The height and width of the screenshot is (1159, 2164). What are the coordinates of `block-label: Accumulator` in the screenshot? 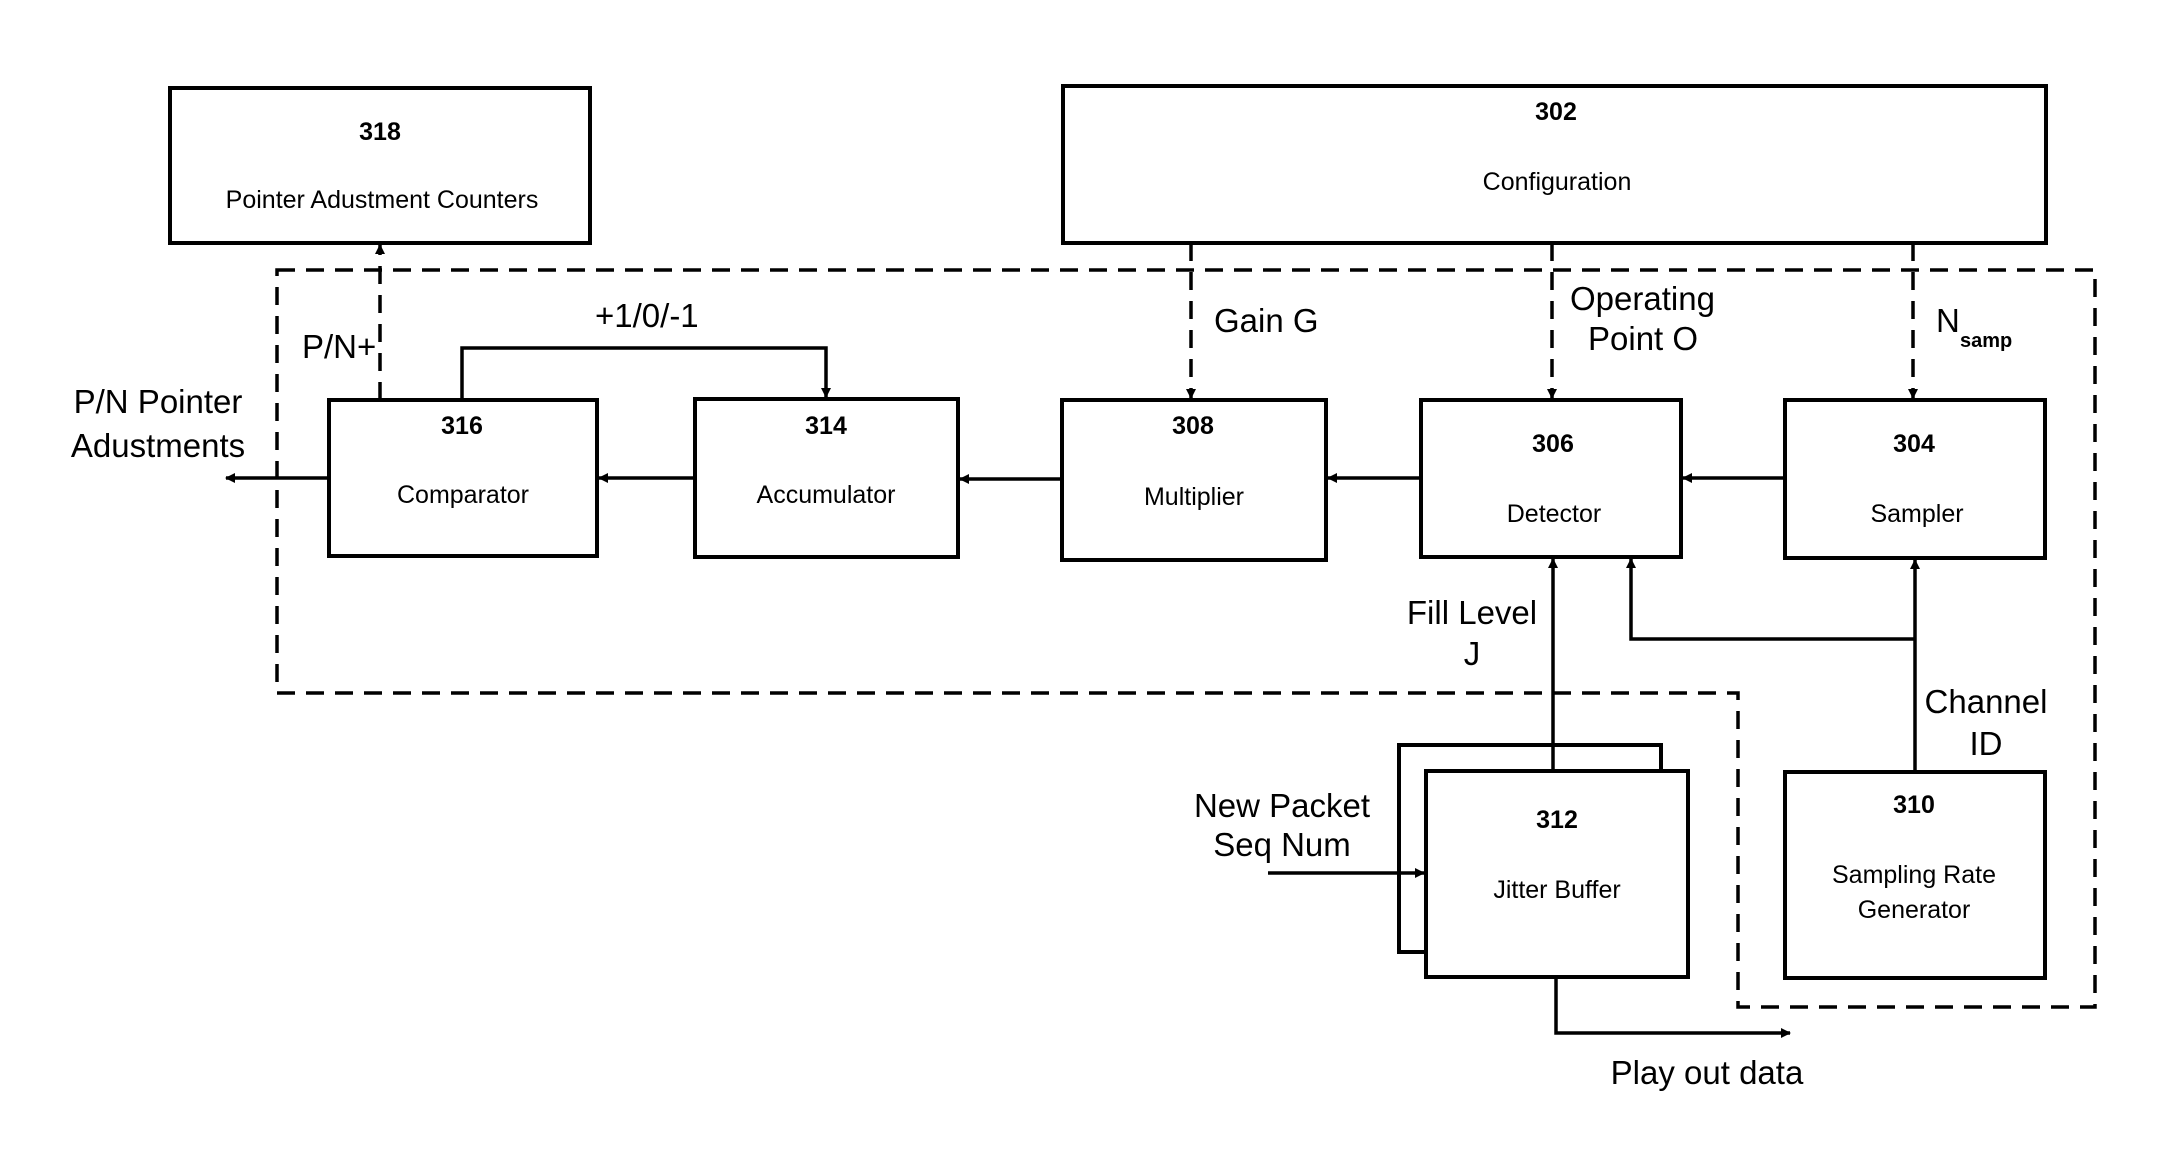 It's located at (826, 495).